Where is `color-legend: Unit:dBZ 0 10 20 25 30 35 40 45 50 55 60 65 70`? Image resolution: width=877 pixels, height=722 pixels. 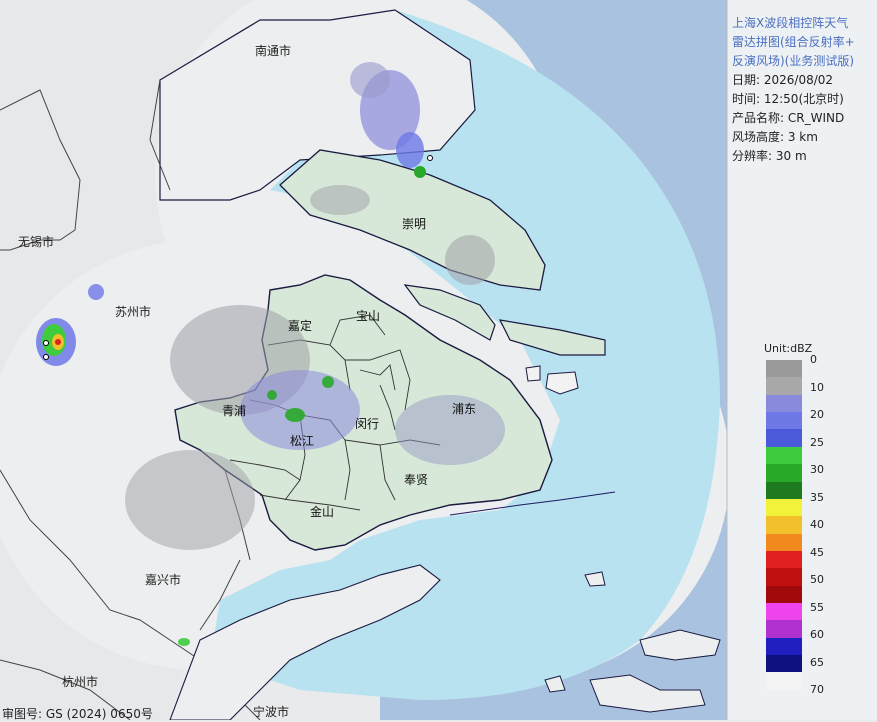
color-legend: Unit:dBZ 0 10 20 25 30 35 40 45 50 55 60 65 70 is located at coordinates (817, 522).